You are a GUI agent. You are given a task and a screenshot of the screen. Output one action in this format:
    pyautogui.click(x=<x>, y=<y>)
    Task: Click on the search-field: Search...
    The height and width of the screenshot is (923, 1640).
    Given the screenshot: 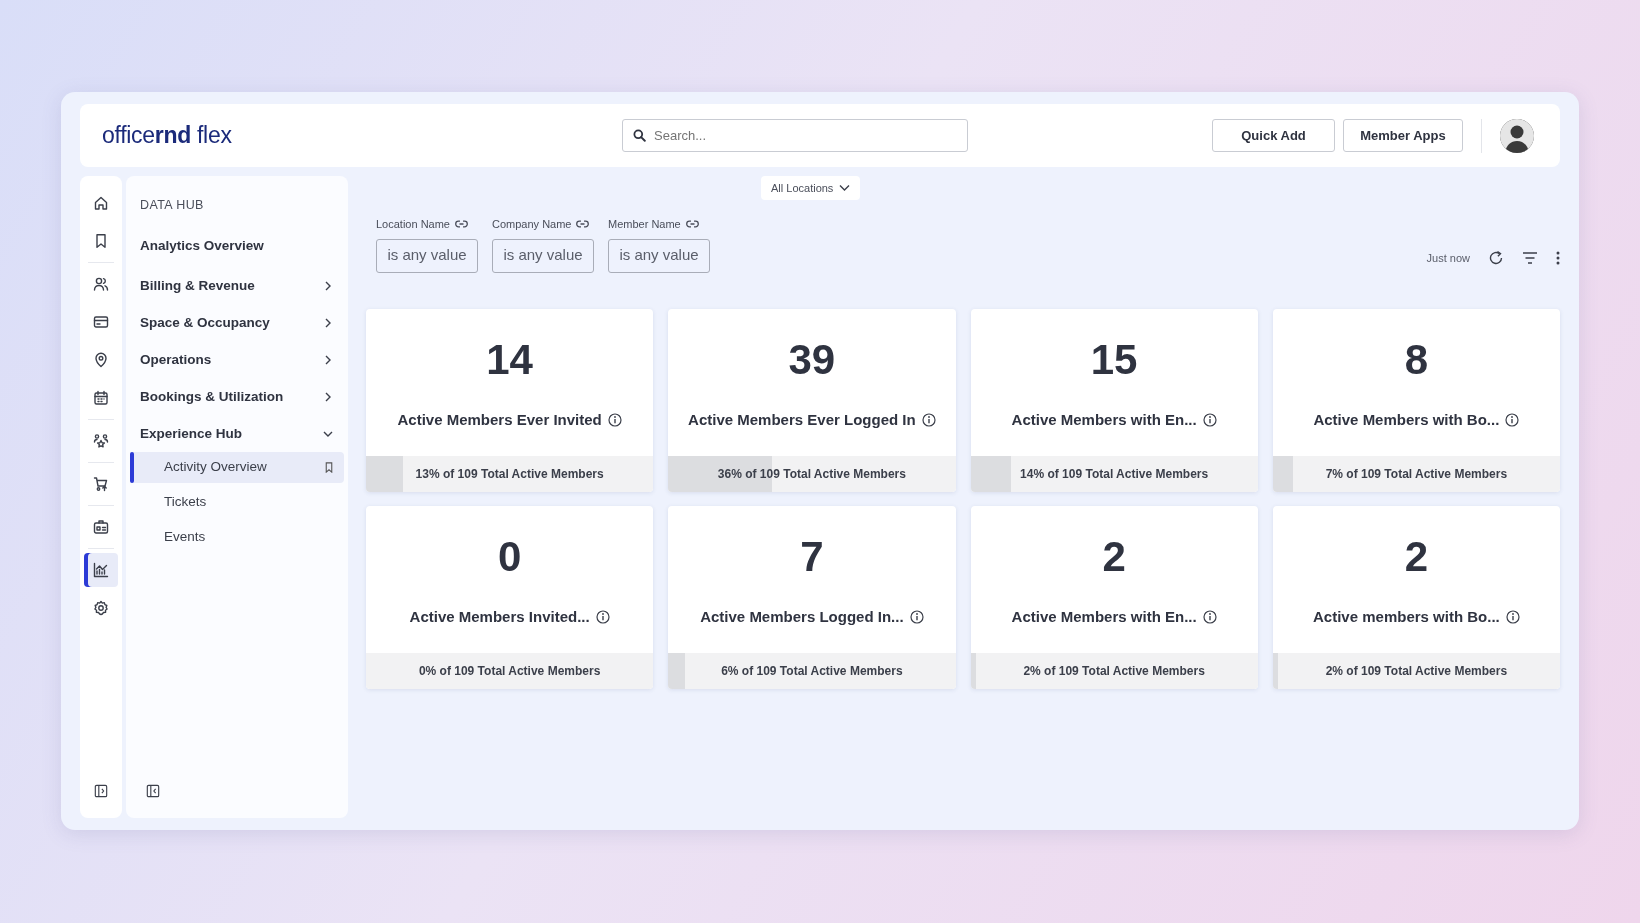 What is the action you would take?
    pyautogui.click(x=795, y=135)
    